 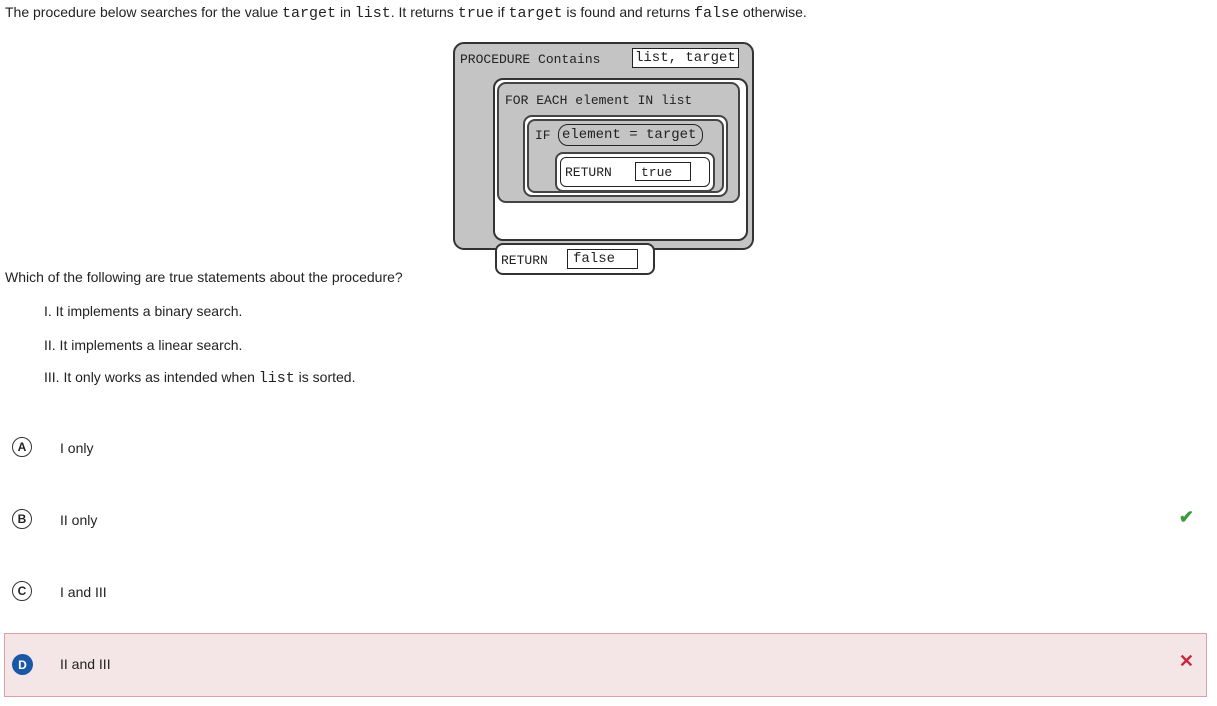 I want to click on option-letter-badge: D, so click(x=22, y=664).